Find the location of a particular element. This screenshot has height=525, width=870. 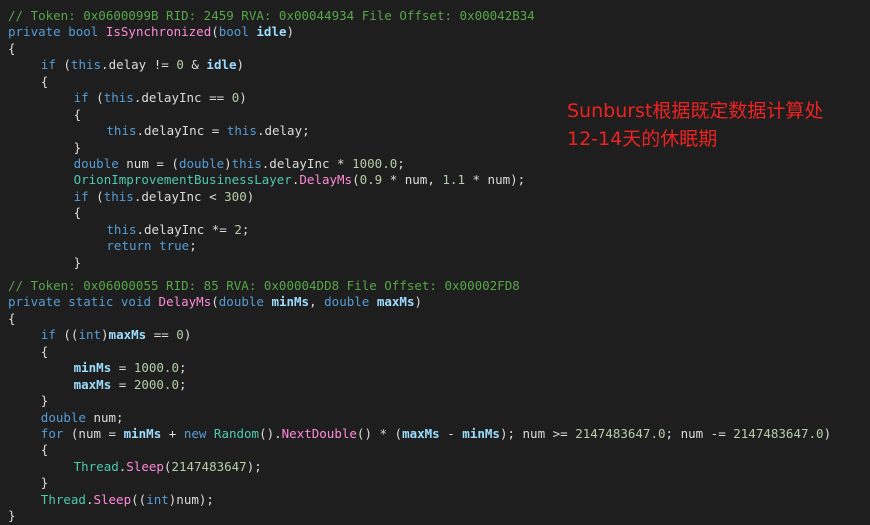

code-token-class: OrionImprovementBusinessLayer is located at coordinates (182, 180).